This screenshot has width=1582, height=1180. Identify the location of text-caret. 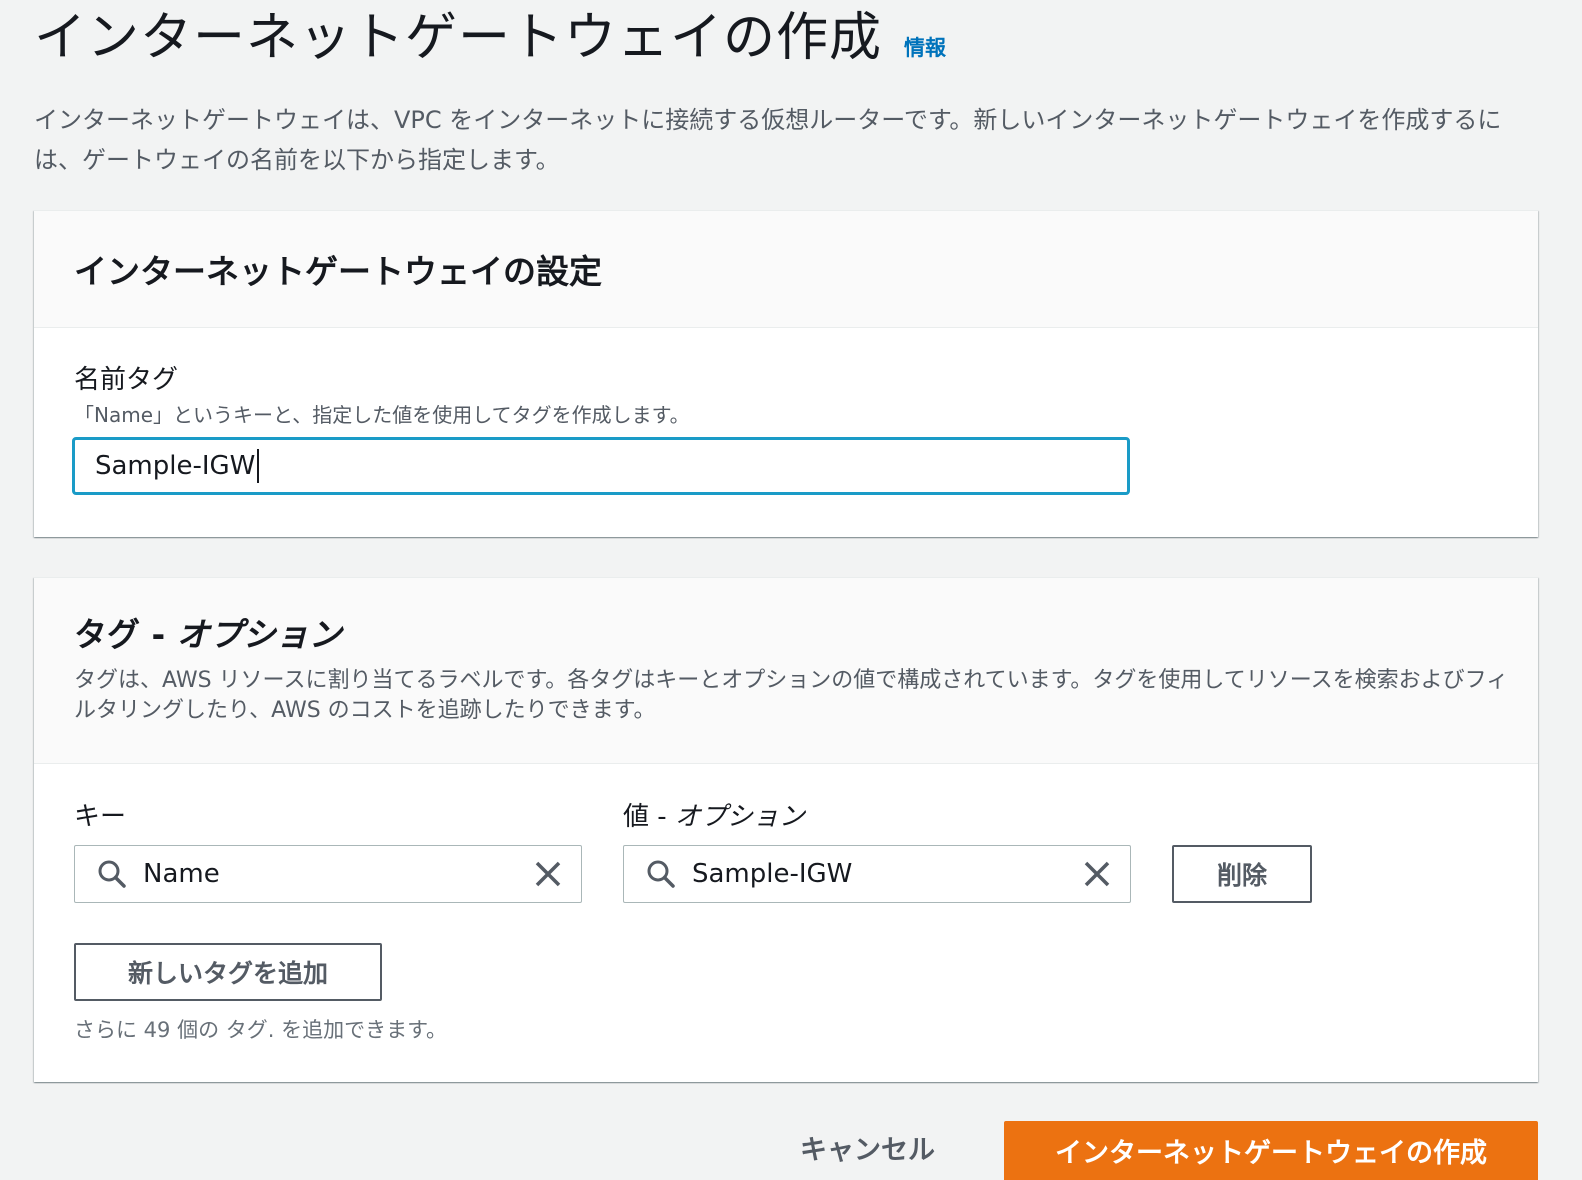
(258, 466).